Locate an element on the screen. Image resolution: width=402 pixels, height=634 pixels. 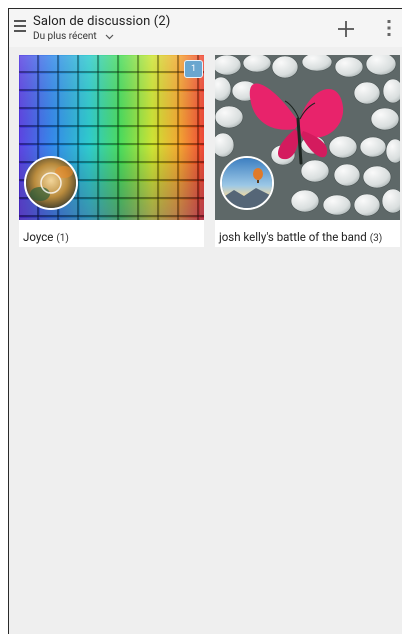
title-block: Salon de discussion (2) Du plus récent is located at coordinates (101, 28).